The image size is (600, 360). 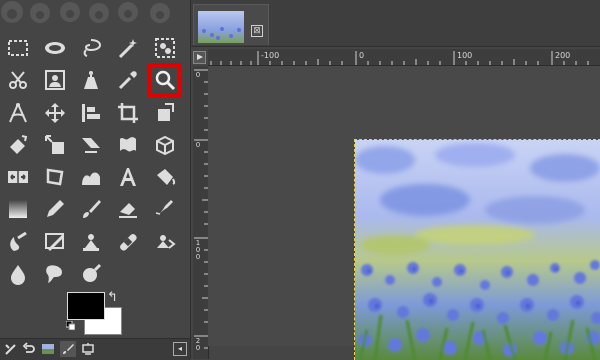 I want to click on panel-separator, so click(x=190, y=179).